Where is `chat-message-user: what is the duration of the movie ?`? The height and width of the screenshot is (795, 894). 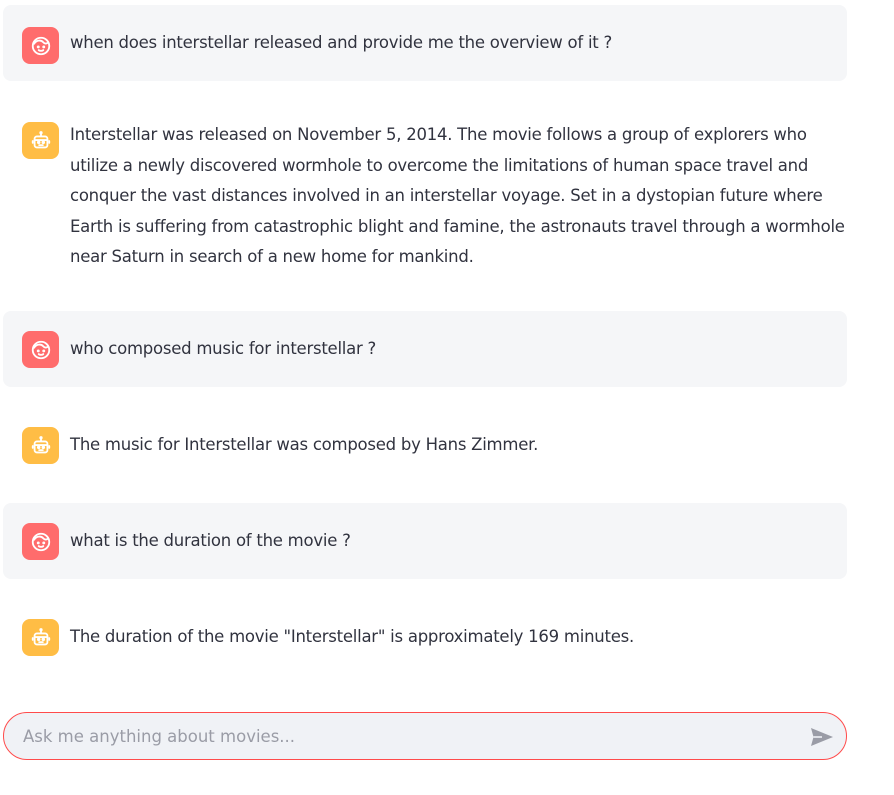
chat-message-user: what is the duration of the movie ? is located at coordinates (425, 541).